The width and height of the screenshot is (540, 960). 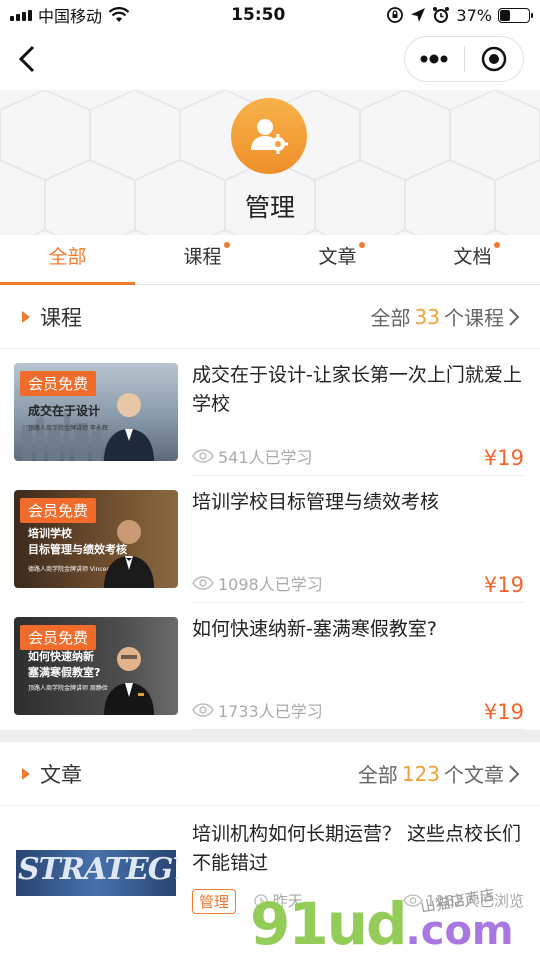 What do you see at coordinates (418, 15) in the screenshot?
I see `location-icon` at bounding box center [418, 15].